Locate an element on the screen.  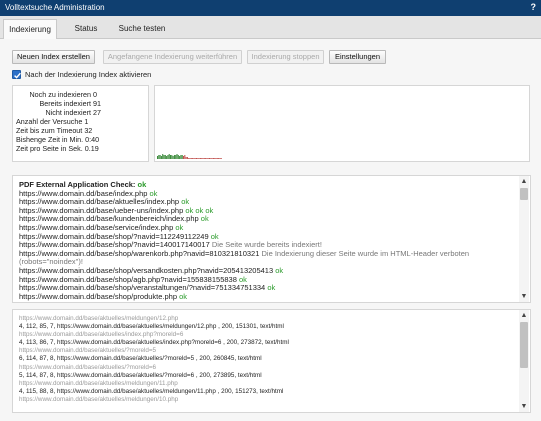
log-heading-status: ok is located at coordinates (142, 185).